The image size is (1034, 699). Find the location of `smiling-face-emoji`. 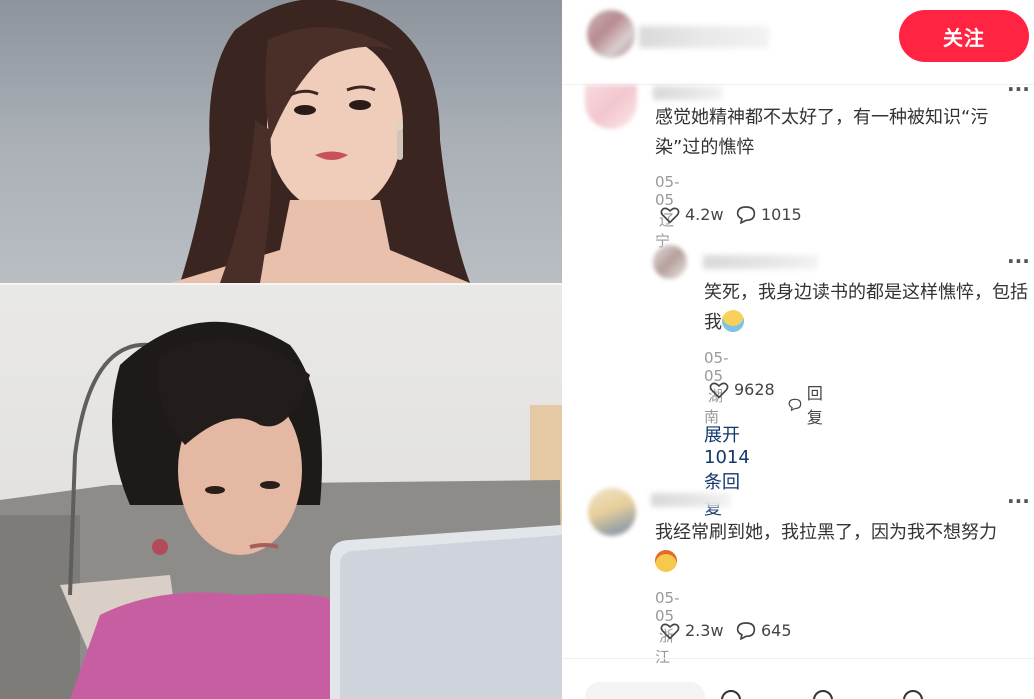

smiling-face-emoji is located at coordinates (666, 561).